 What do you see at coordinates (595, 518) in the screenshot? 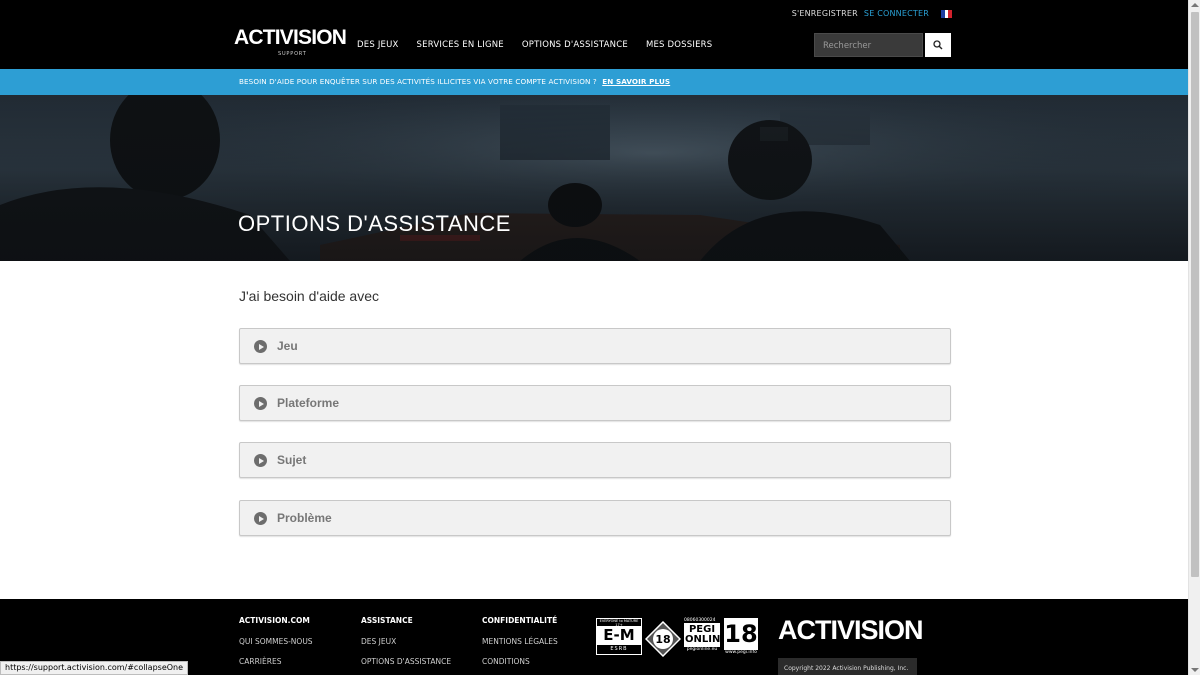
I see `accordion-probleme: Problème` at bounding box center [595, 518].